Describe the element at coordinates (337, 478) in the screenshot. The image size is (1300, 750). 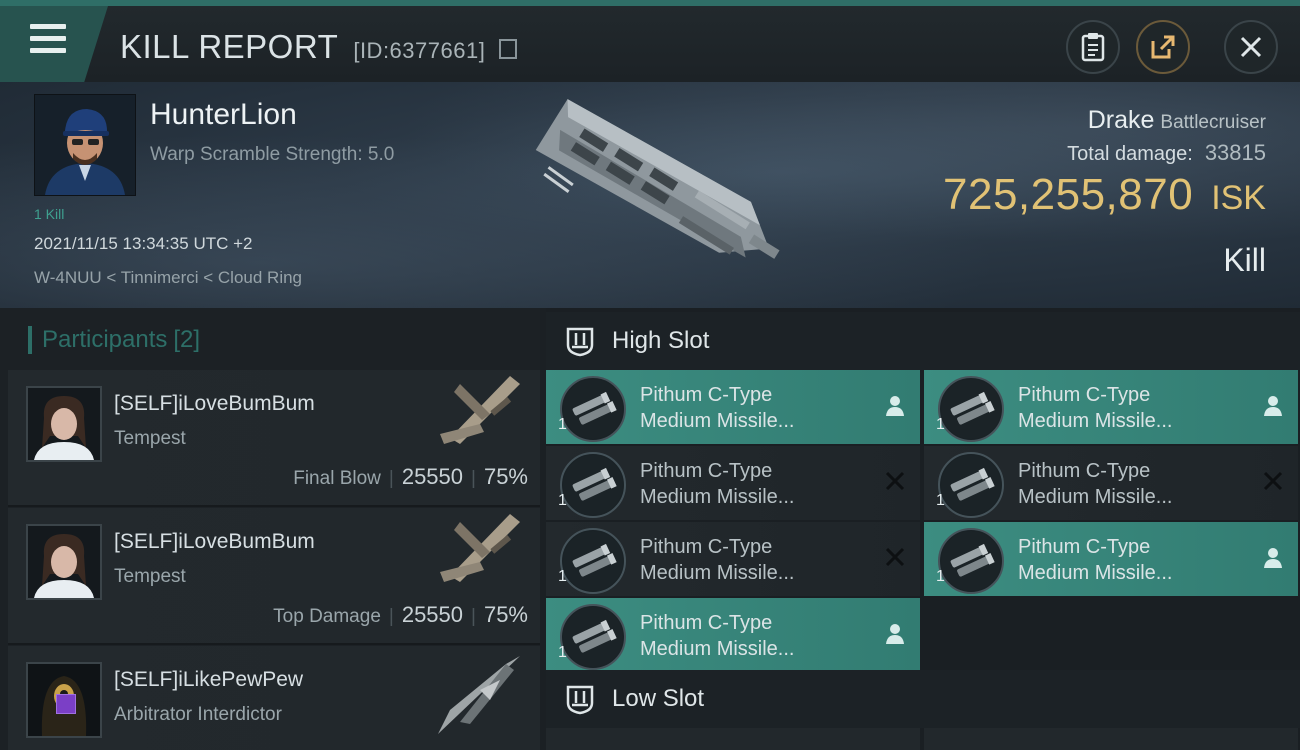
I see `participant-role: Final Blow` at that location.